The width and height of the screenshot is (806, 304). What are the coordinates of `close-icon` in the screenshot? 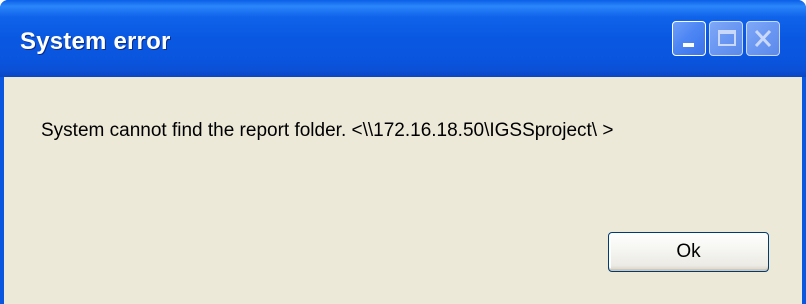 It's located at (763, 38).